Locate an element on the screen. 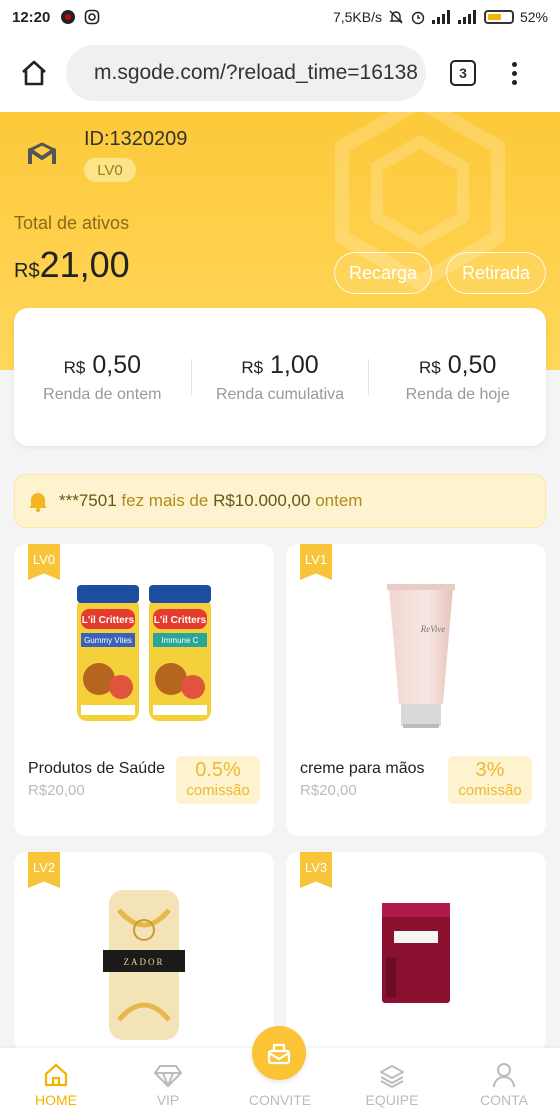 Image resolution: width=560 pixels, height=1120 pixels. level-badge: LV0 is located at coordinates (110, 170).